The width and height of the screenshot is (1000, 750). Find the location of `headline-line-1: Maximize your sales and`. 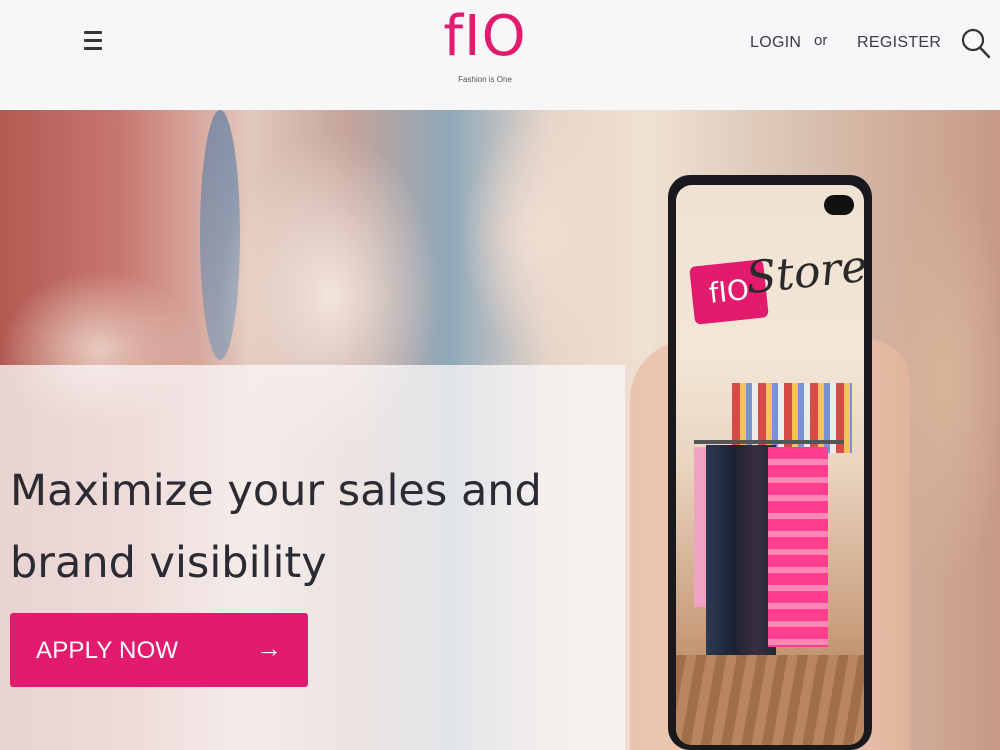

headline-line-1: Maximize your sales and is located at coordinates (276, 491).